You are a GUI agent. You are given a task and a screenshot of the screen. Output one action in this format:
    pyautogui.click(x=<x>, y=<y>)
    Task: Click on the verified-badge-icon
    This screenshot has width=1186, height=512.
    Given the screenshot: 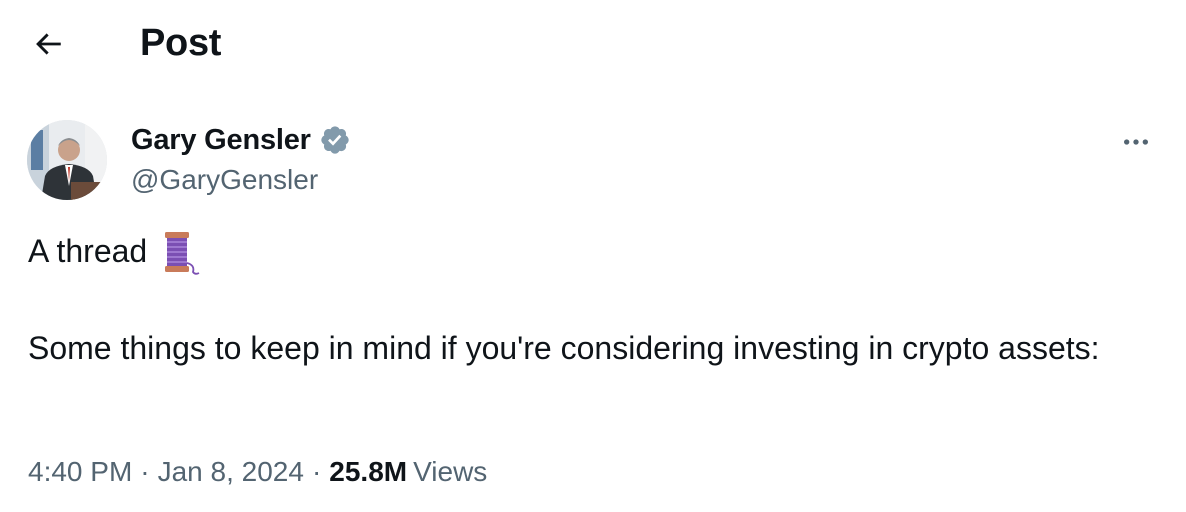 What is the action you would take?
    pyautogui.click(x=335, y=140)
    